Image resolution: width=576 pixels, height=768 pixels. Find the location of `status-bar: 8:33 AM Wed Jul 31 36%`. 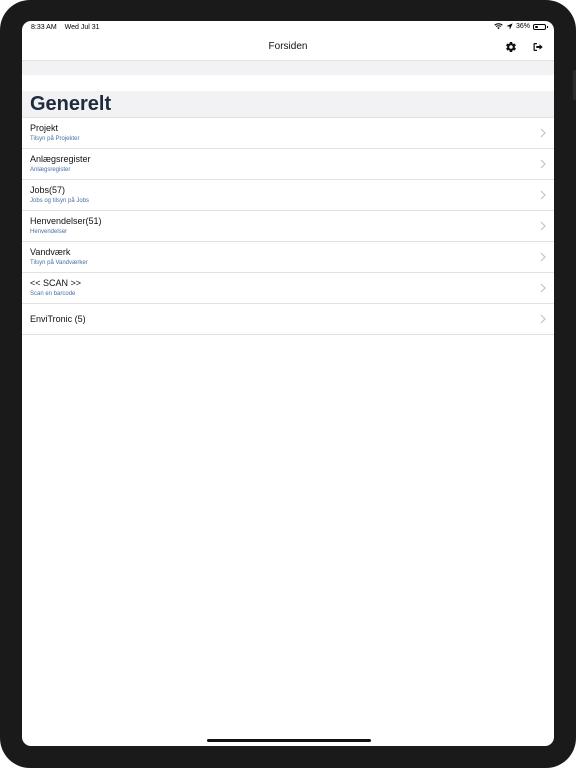

status-bar: 8:33 AM Wed Jul 31 36% is located at coordinates (288, 28).